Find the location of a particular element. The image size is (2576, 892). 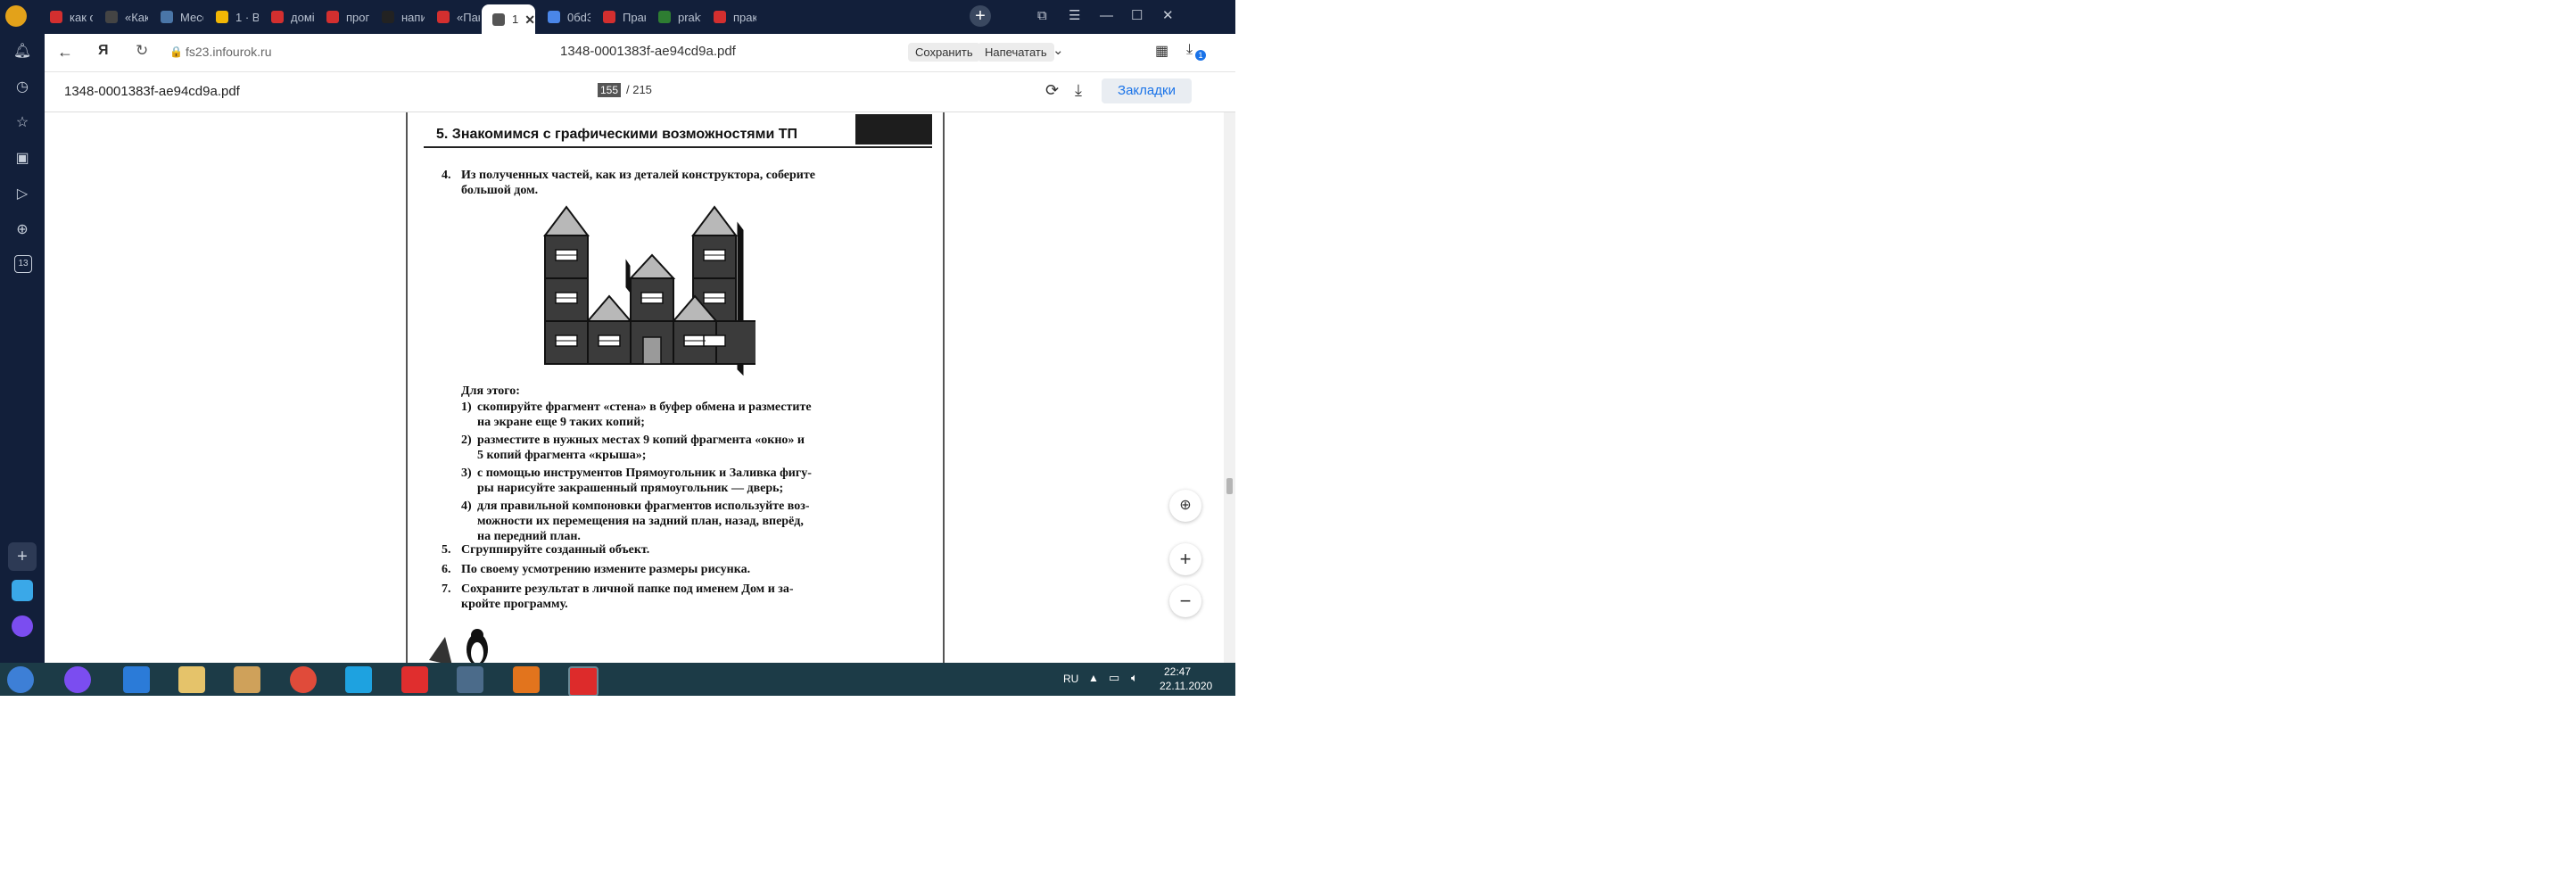

file-explorer-icon is located at coordinates (191, 679).